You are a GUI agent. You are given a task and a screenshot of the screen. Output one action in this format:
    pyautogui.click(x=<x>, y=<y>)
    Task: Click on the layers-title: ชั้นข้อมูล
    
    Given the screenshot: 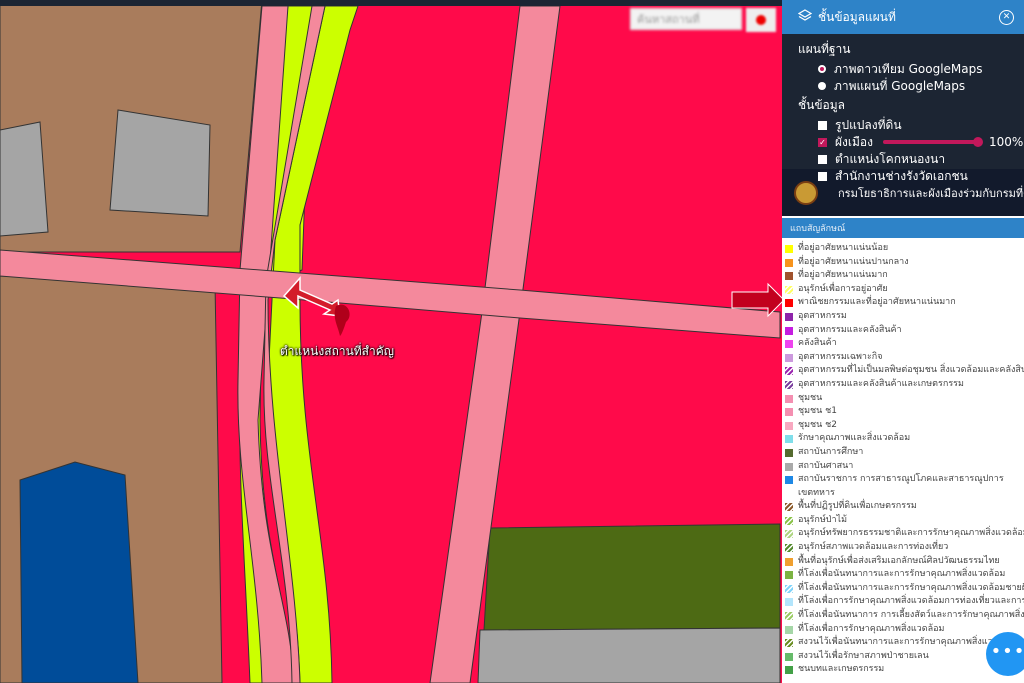 What is the action you would take?
    pyautogui.click(x=822, y=105)
    